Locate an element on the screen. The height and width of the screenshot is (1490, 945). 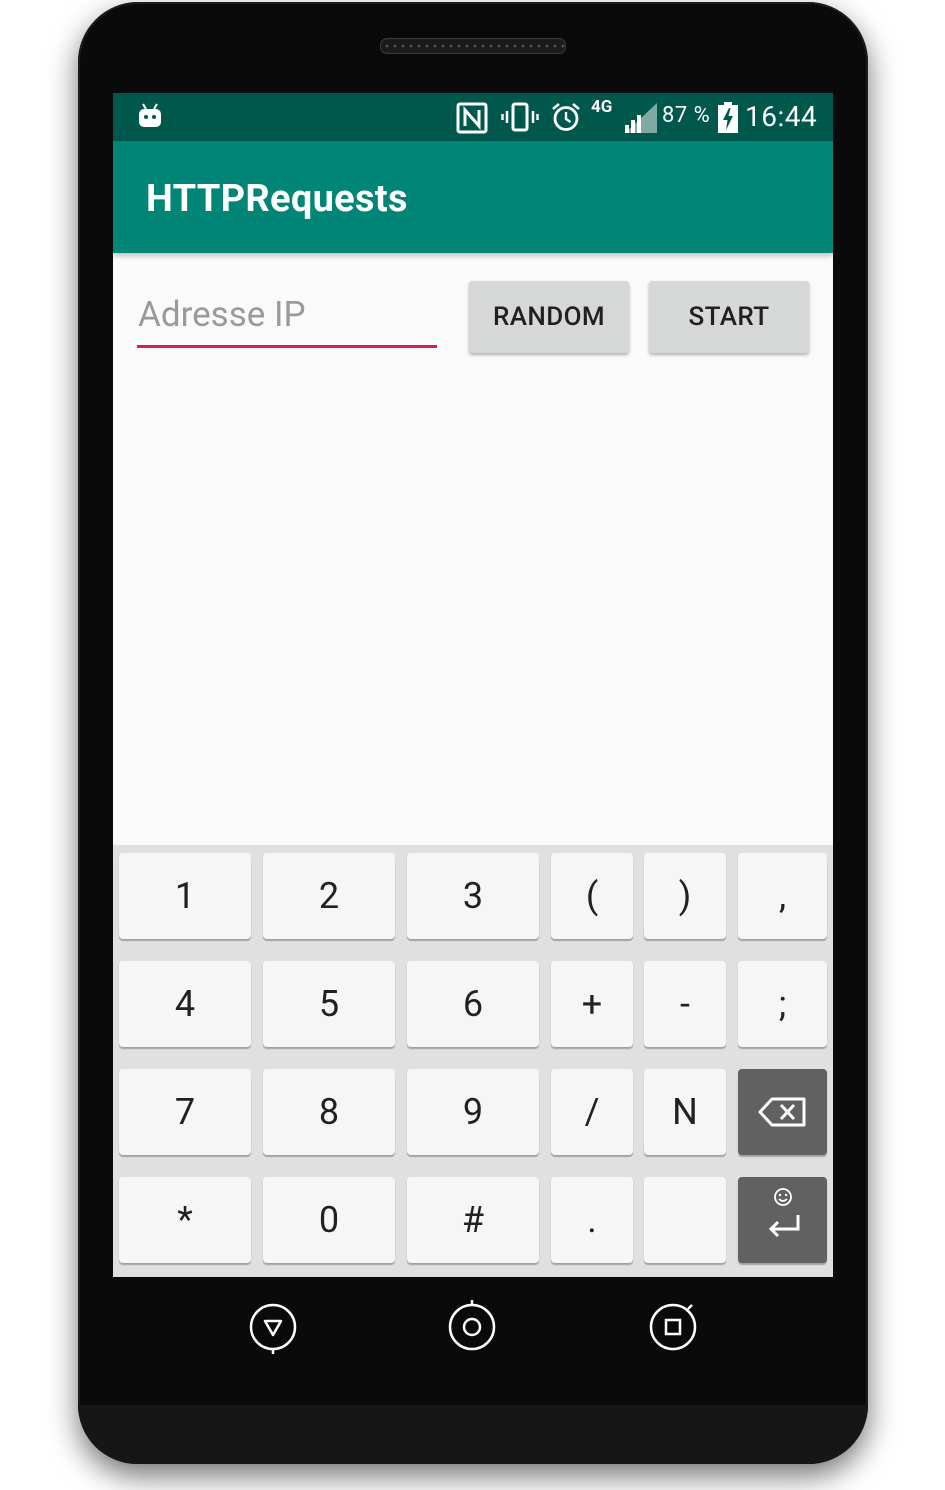
key-n: N is located at coordinates (685, 1112).